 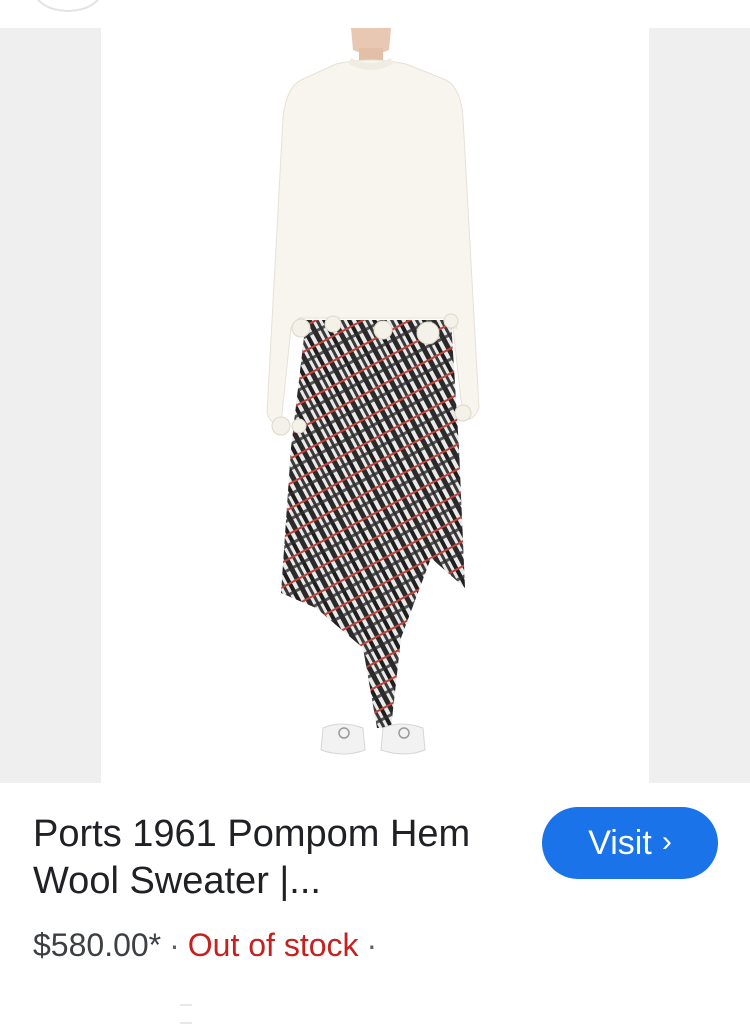 What do you see at coordinates (375, 14) in the screenshot?
I see `top-bar` at bounding box center [375, 14].